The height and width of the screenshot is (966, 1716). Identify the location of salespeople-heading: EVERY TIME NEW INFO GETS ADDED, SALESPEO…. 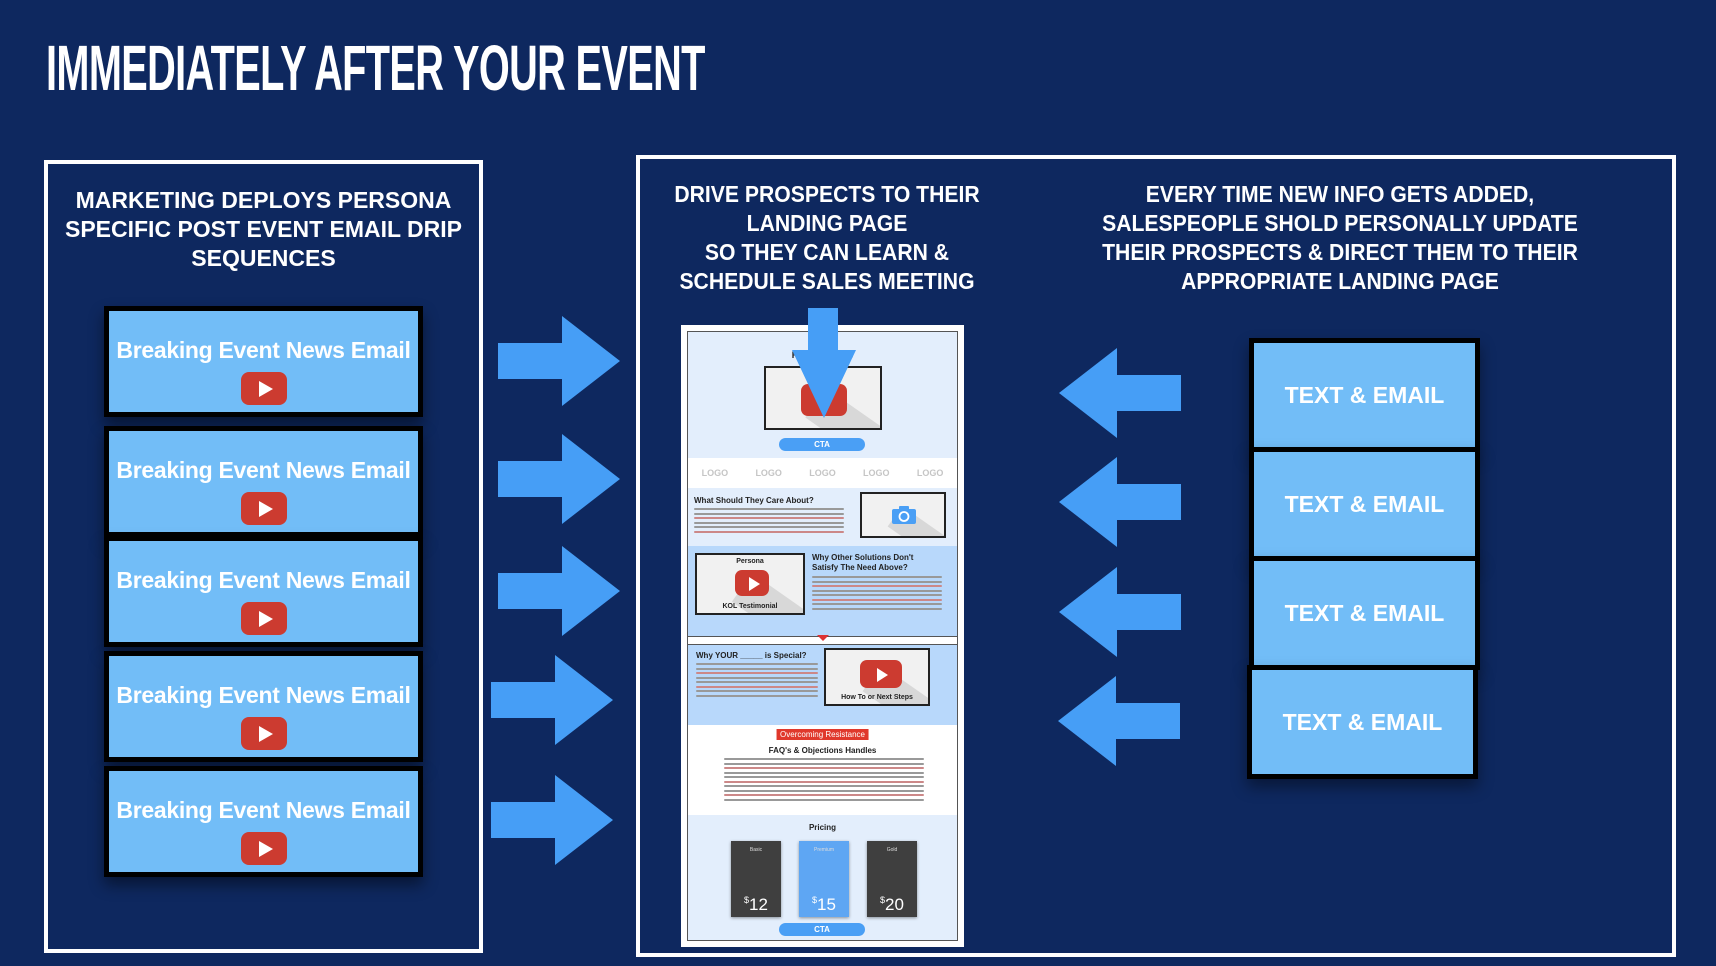
(1339, 238).